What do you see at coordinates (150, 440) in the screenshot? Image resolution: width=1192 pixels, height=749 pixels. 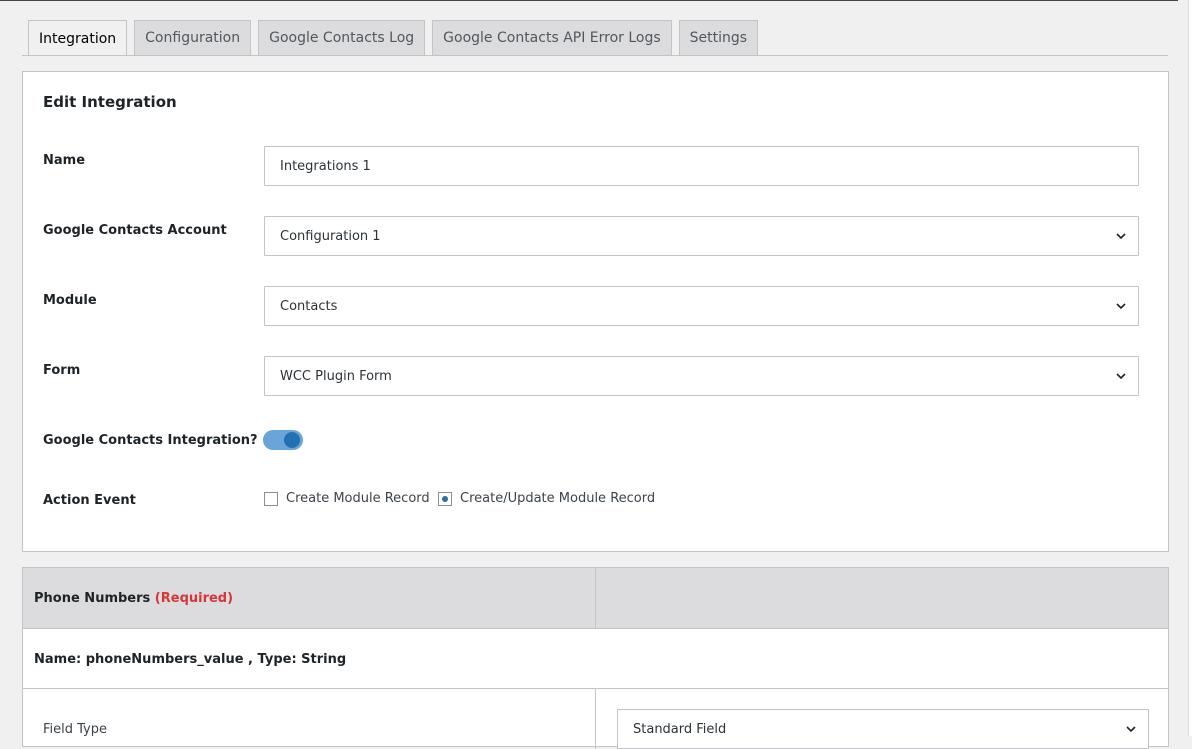 I see `integration-toggle-label: Google Contacts Integration?` at bounding box center [150, 440].